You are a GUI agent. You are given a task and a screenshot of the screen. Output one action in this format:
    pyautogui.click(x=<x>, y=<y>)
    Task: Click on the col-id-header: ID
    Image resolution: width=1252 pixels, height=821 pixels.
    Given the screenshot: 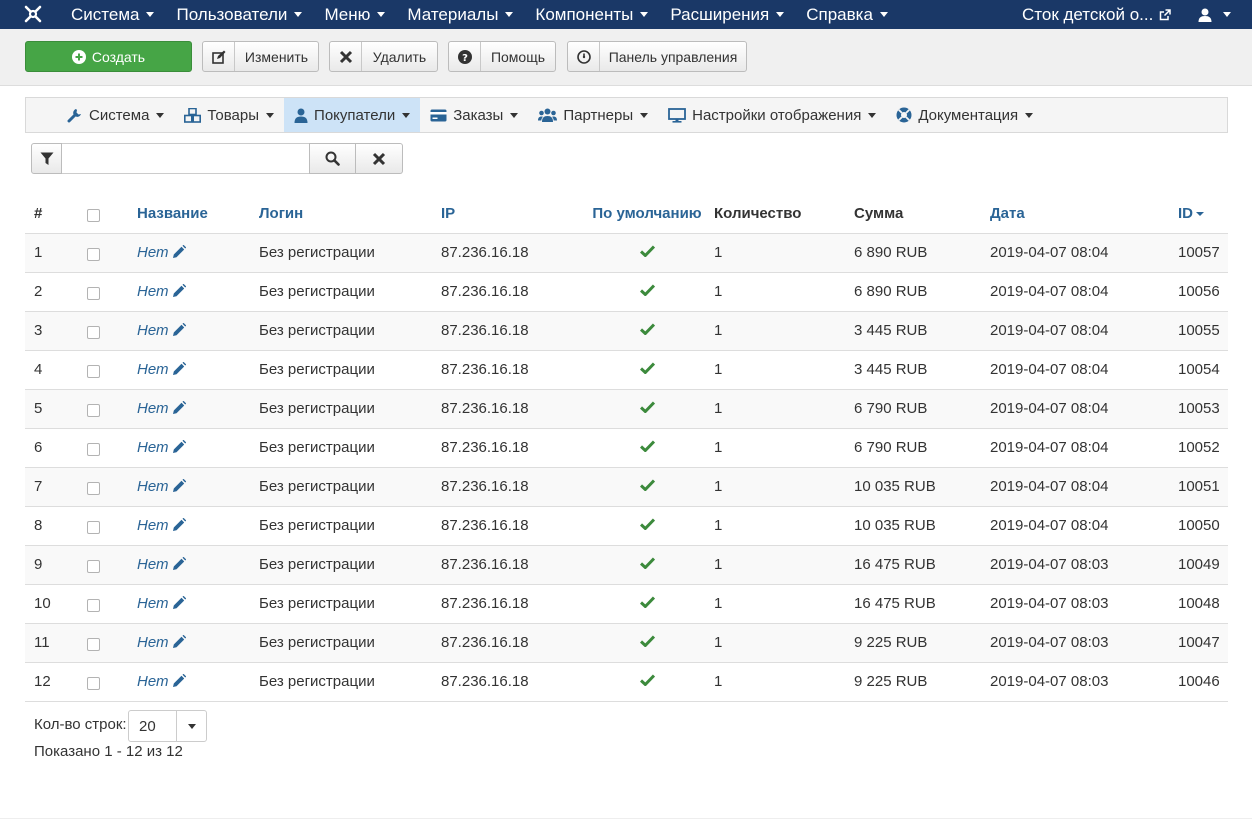 What is the action you would take?
    pyautogui.click(x=1203, y=214)
    